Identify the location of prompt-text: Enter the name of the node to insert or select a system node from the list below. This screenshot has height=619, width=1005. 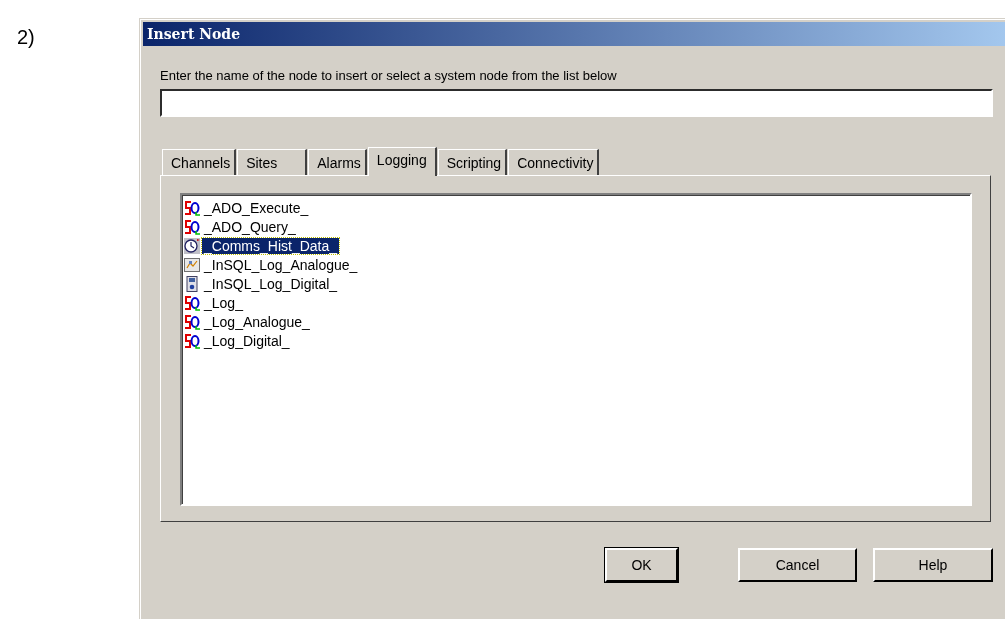
(389, 75).